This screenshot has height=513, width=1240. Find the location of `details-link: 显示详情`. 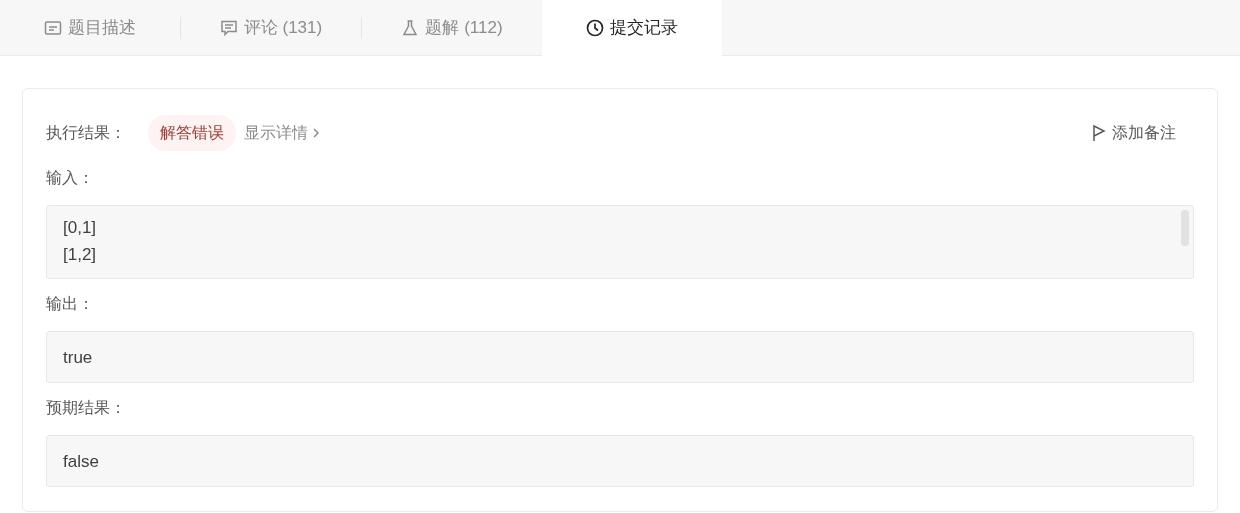

details-link: 显示详情 is located at coordinates (282, 133).